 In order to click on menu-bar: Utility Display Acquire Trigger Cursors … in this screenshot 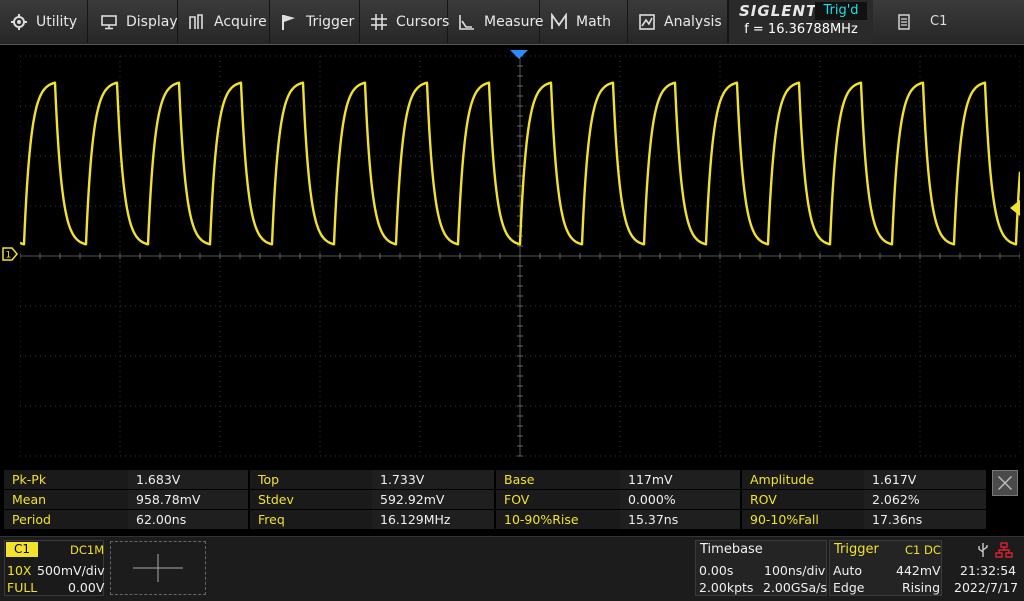, I will do `click(512, 22)`.